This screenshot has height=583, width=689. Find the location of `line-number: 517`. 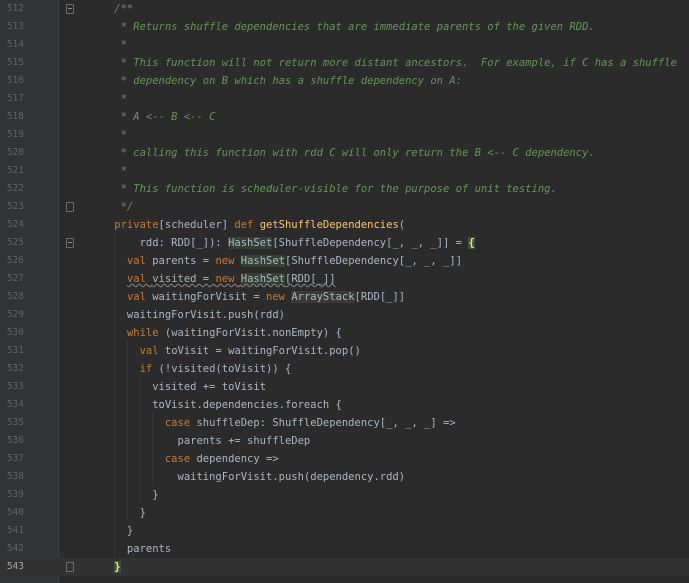

line-number: 517 is located at coordinates (15, 98).